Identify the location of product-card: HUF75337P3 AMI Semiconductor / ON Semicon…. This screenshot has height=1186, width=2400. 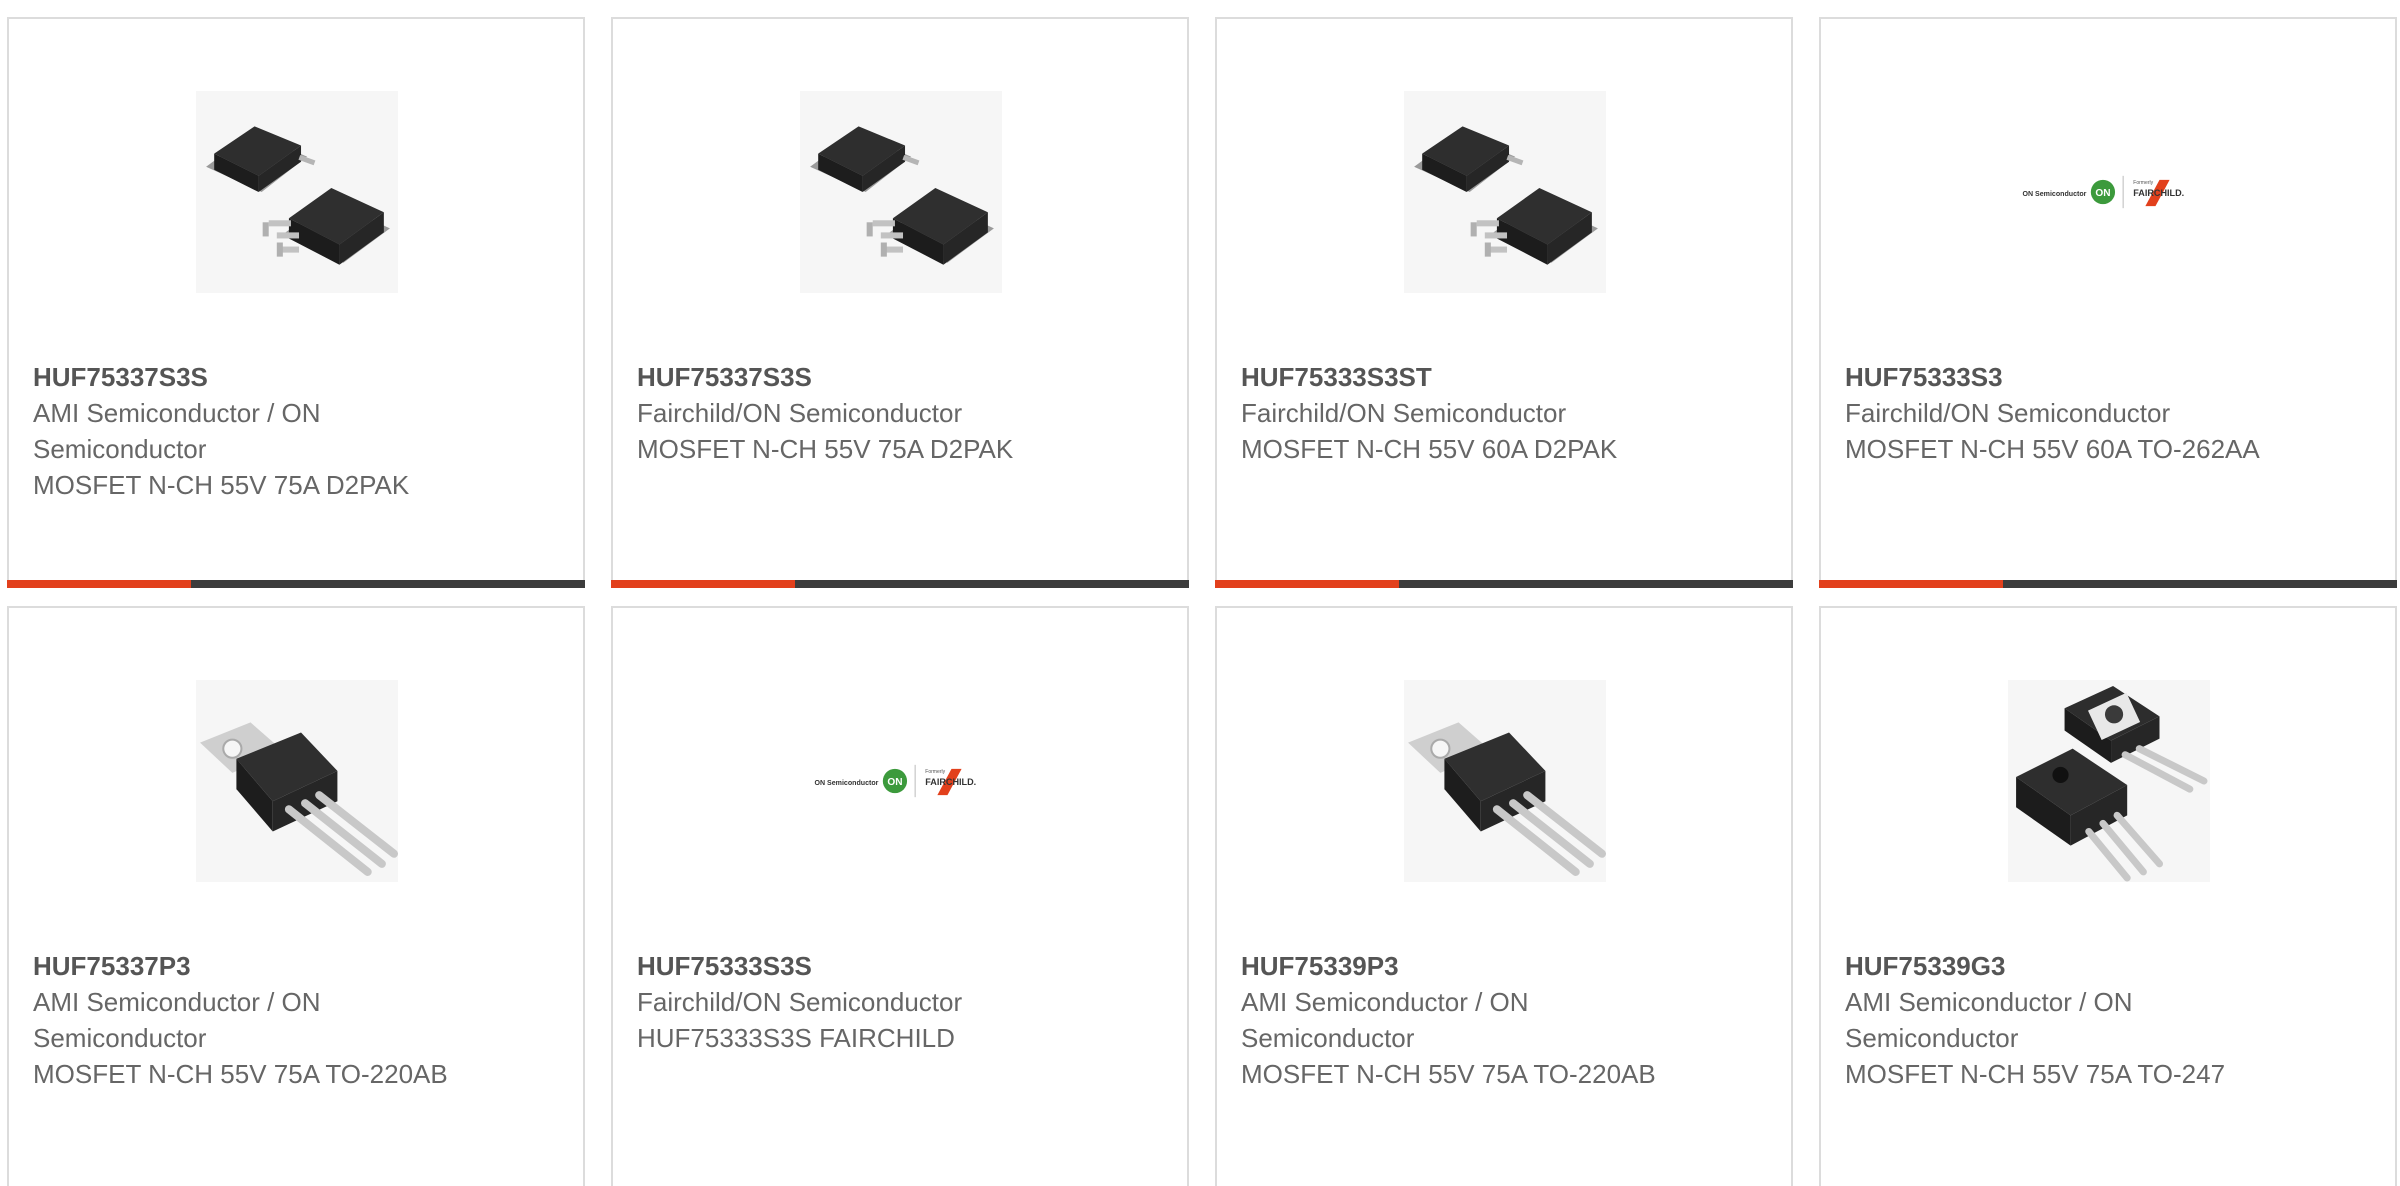
(296, 896).